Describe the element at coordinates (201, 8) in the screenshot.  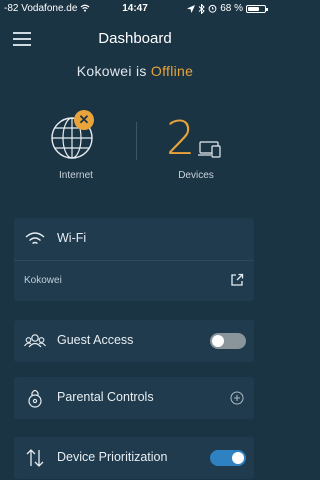
I see `bluetooth-icon` at that location.